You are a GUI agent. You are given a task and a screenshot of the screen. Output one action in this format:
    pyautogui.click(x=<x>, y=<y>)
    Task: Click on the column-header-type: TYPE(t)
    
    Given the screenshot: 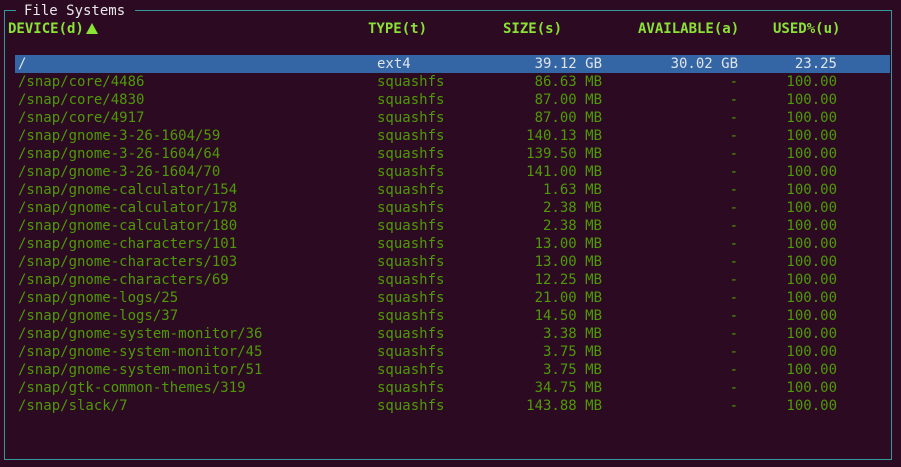 What is the action you would take?
    pyautogui.click(x=397, y=29)
    